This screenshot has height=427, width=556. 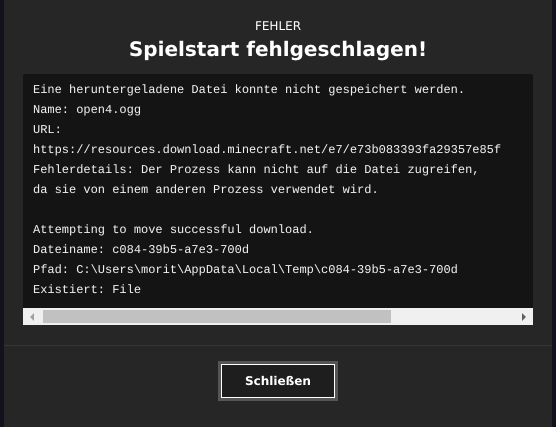 I want to click on log-line: da sie von einem anderen Prozess verwendet wird., so click(x=206, y=190).